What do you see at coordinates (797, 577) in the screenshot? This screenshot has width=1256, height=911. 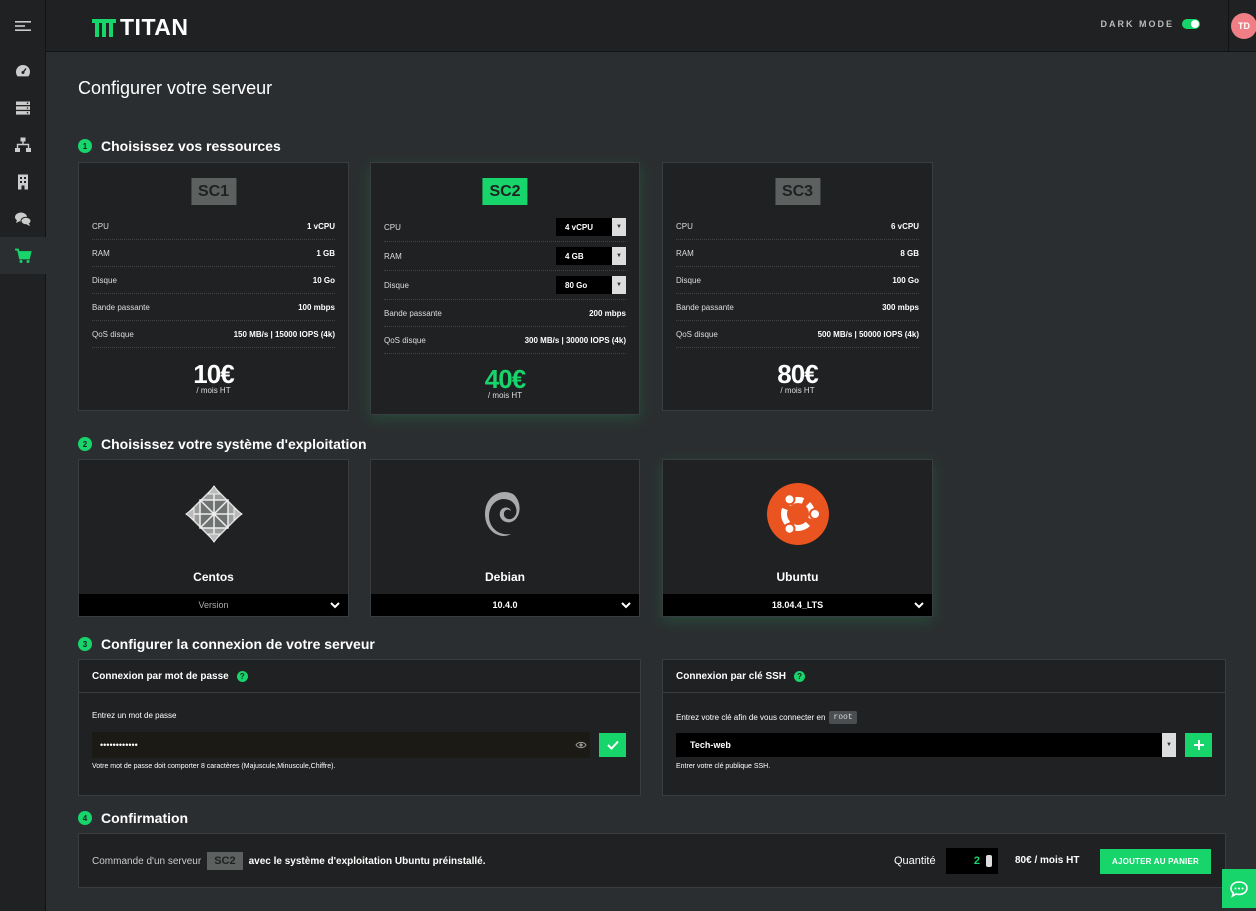 I see `os-name: Ubuntu` at bounding box center [797, 577].